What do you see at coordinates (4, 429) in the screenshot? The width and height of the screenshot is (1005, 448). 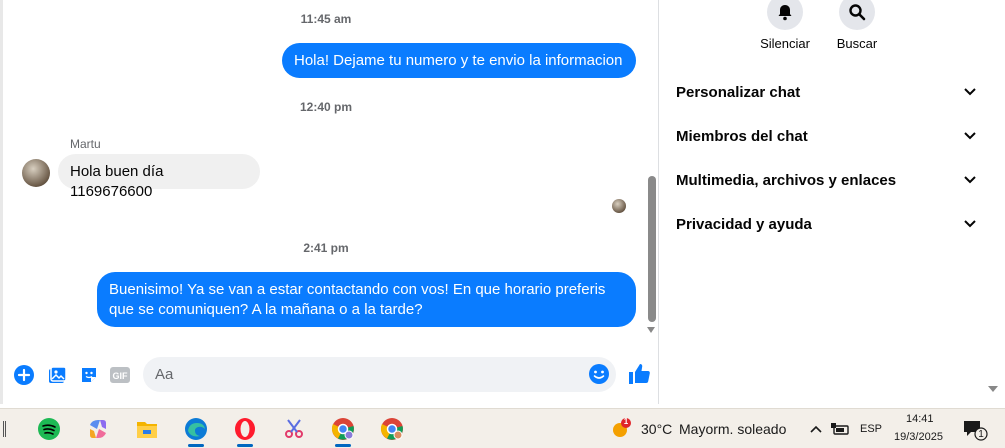 I see `taskbar-handle` at bounding box center [4, 429].